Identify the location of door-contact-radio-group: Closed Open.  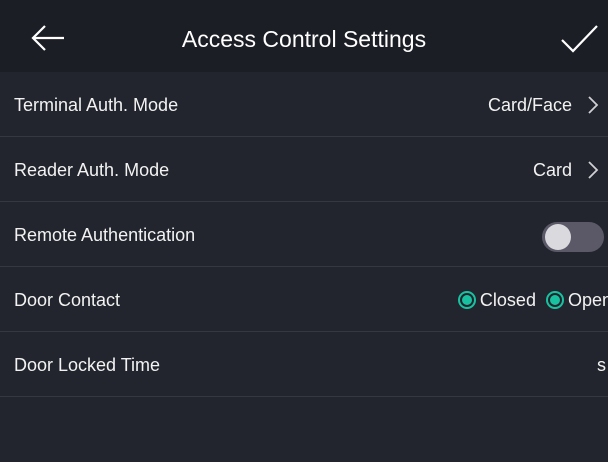
(528, 300).